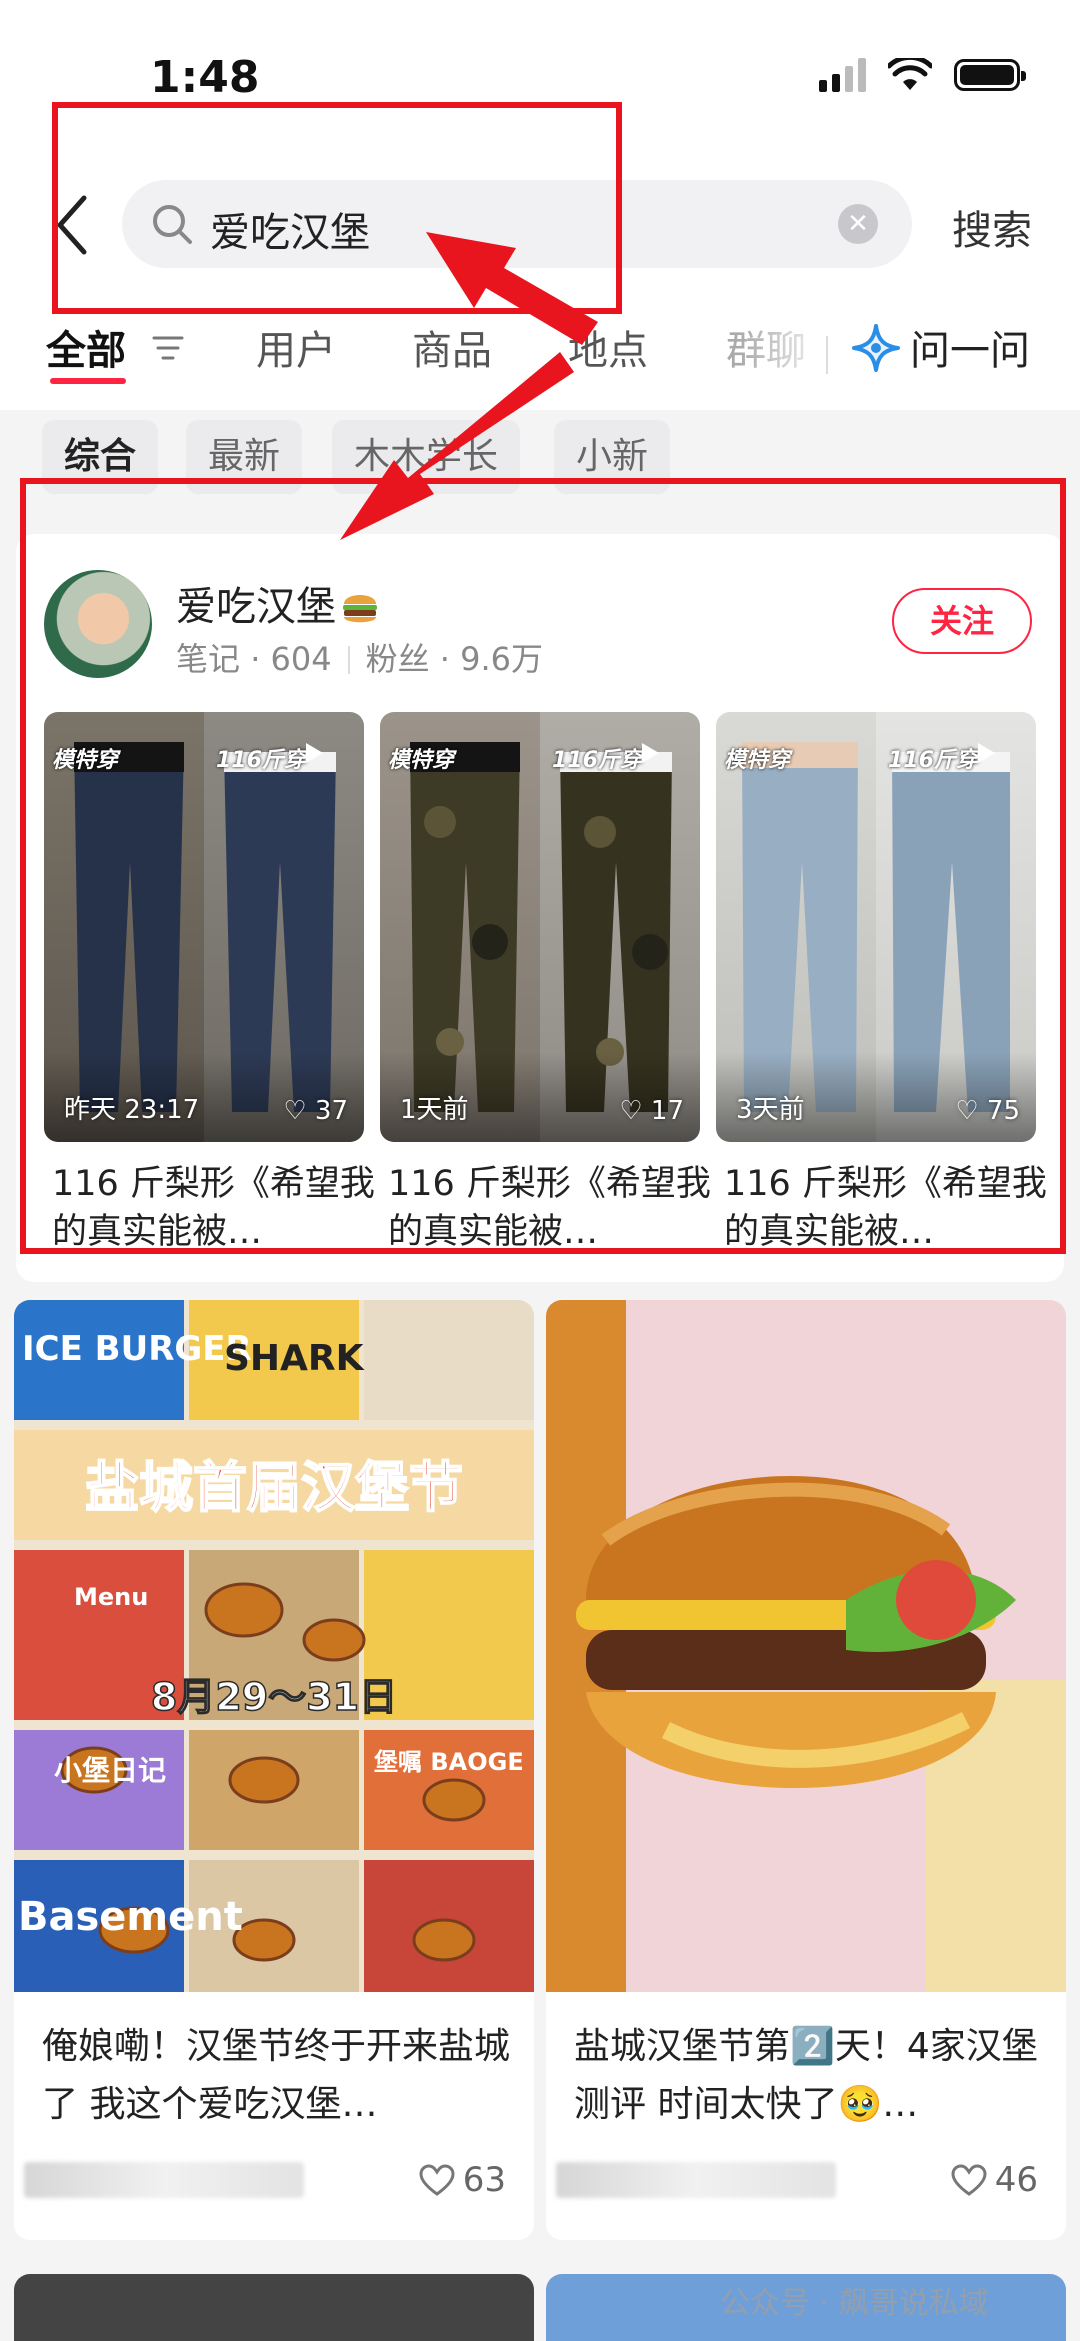  I want to click on filter-icon, so click(168, 348).